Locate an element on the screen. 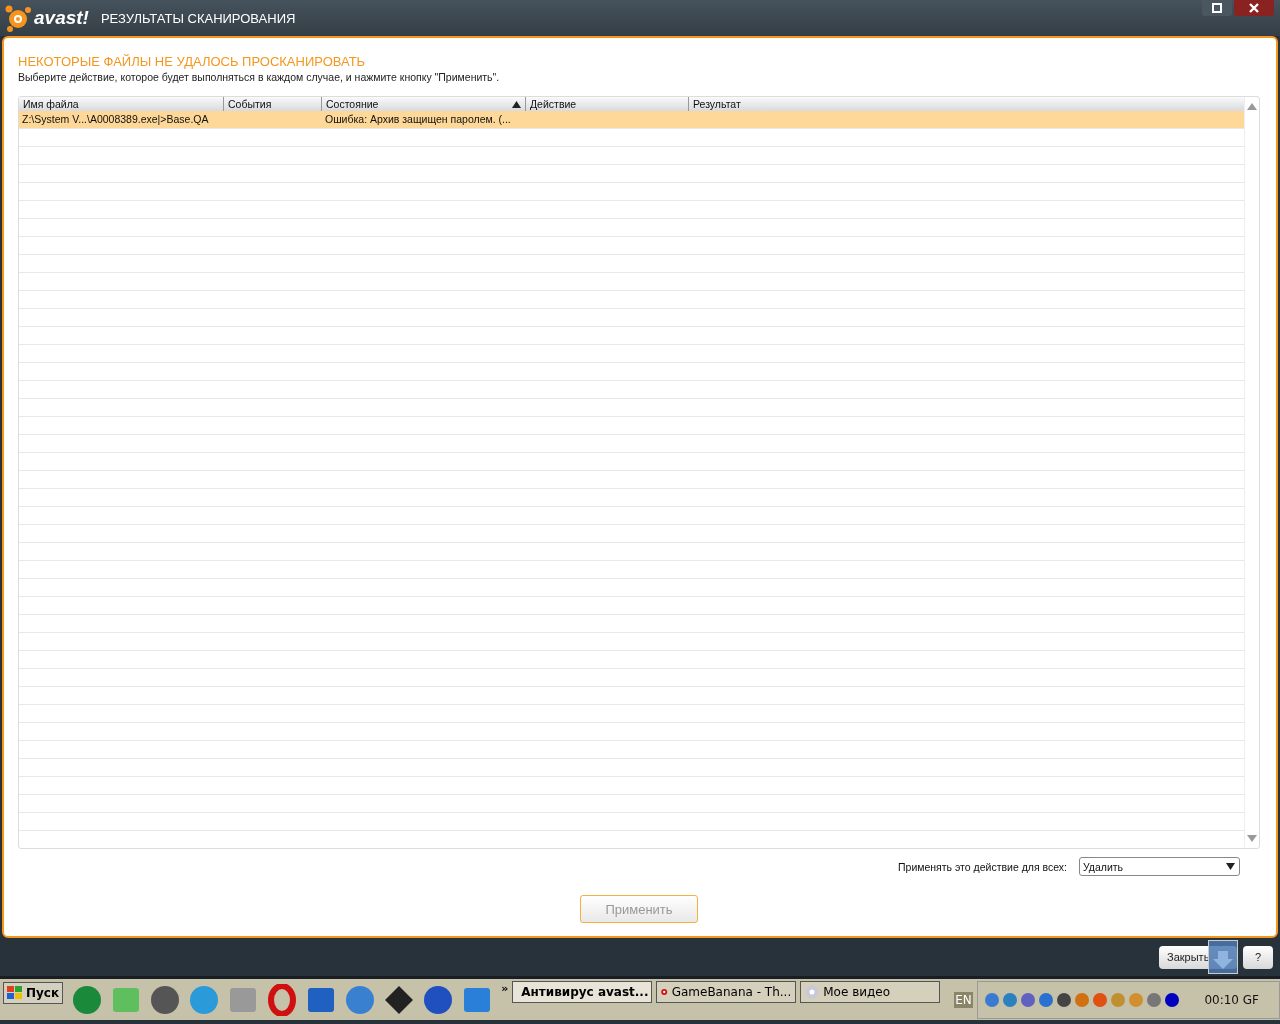  app-icon is located at coordinates (812, 992).